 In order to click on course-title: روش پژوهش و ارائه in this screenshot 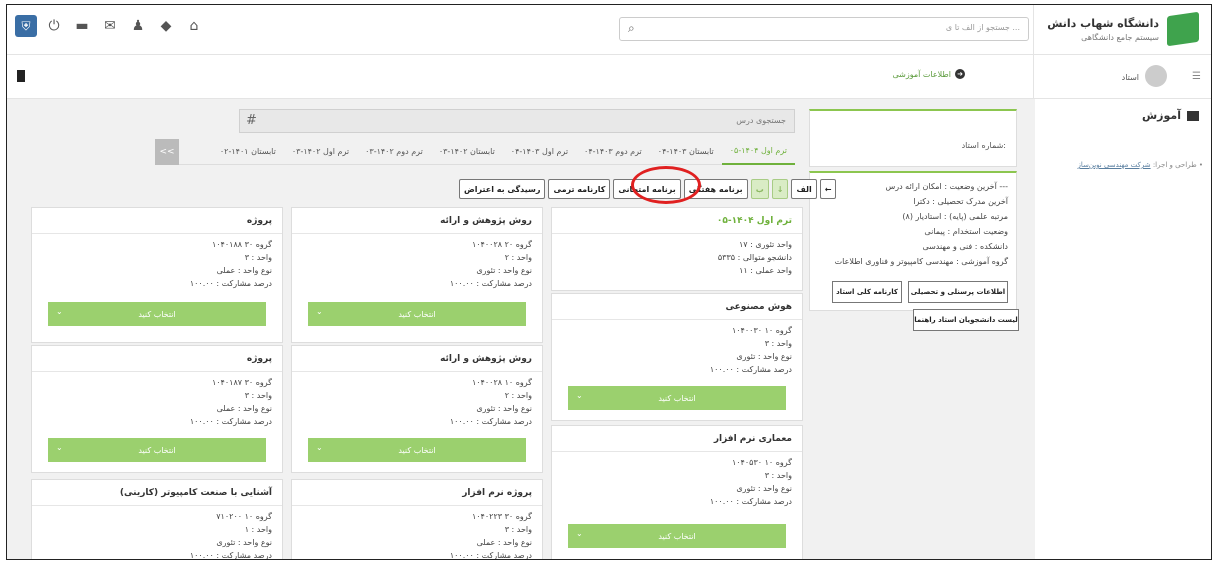, I will do `click(486, 359)`.